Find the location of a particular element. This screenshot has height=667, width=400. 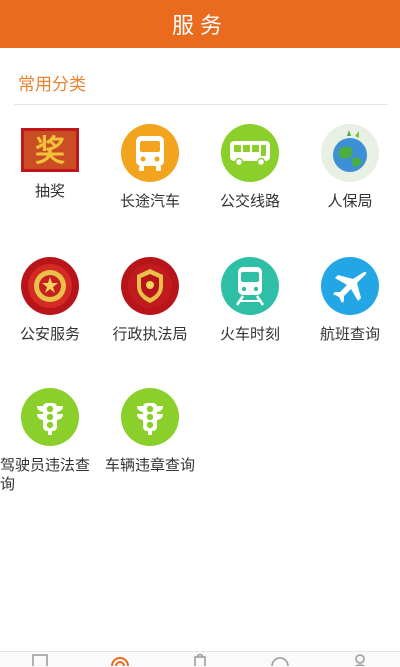

airplane-icon is located at coordinates (350, 286).